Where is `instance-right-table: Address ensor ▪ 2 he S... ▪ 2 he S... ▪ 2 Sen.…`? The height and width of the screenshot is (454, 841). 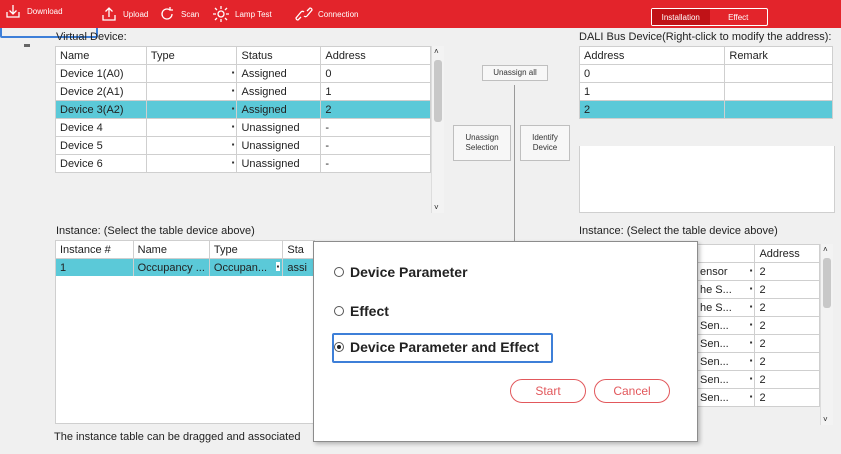
instance-right-table: Address ensor ▪ 2 he S... ▪ 2 he S... ▪ 2 Sen.… is located at coordinates (757, 325).